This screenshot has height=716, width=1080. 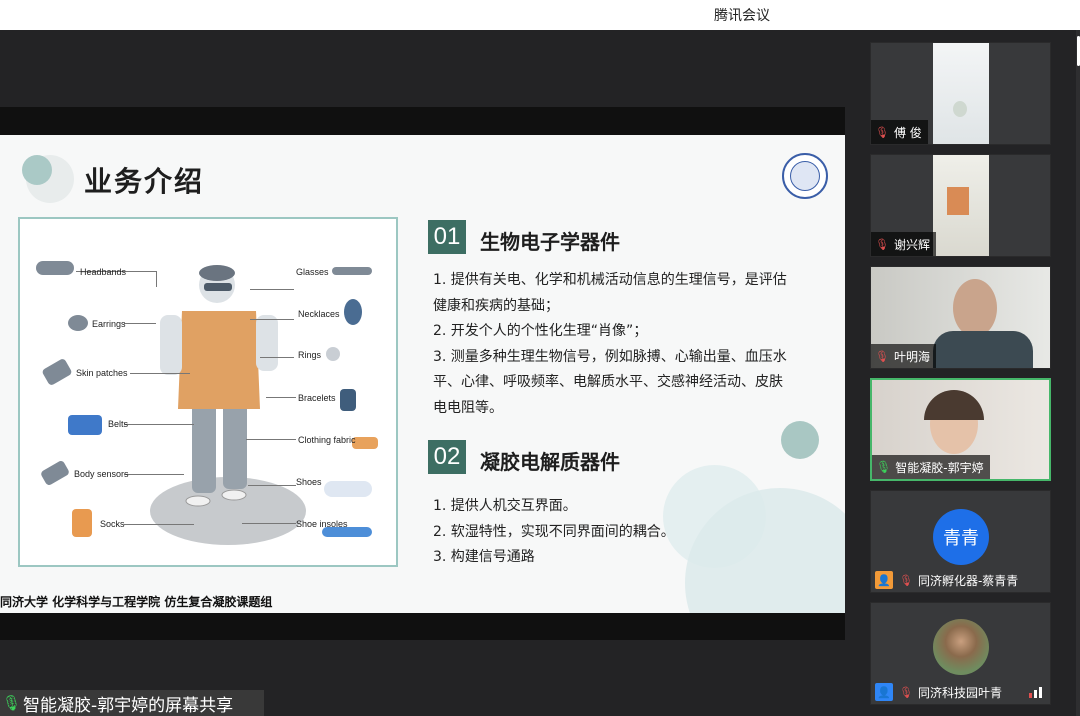 I want to click on app-title: 腾讯会议, so click(x=742, y=16).